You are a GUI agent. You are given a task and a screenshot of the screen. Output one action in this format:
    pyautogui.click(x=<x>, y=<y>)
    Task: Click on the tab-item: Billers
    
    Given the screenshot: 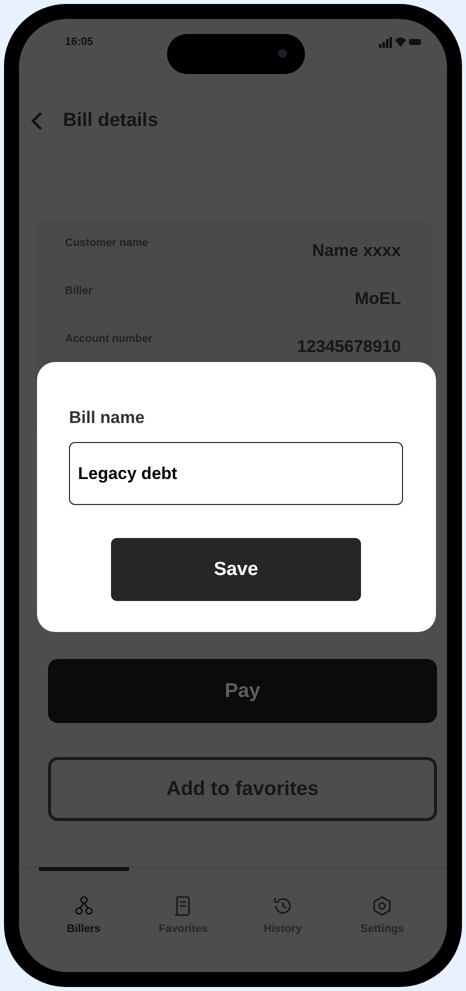 What is the action you would take?
    pyautogui.click(x=83, y=919)
    